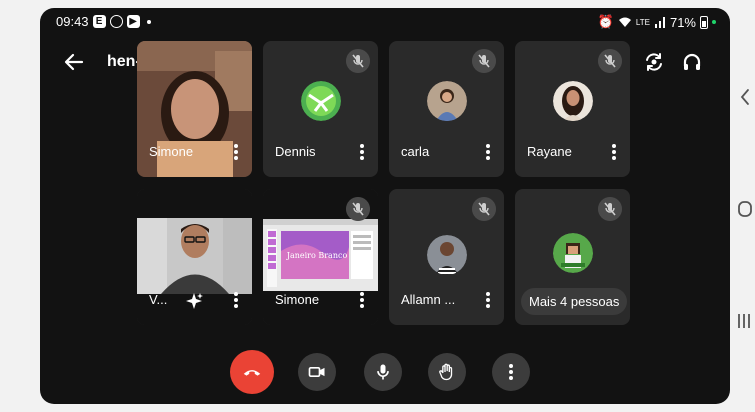  Describe the element at coordinates (642, 22) in the screenshot. I see `network-type: LTE` at that location.